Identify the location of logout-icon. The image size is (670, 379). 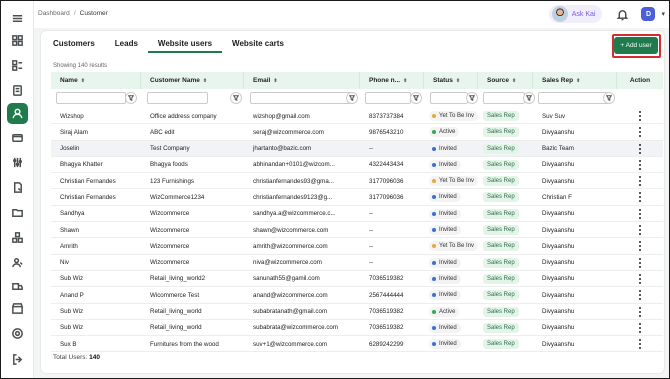
(18, 359).